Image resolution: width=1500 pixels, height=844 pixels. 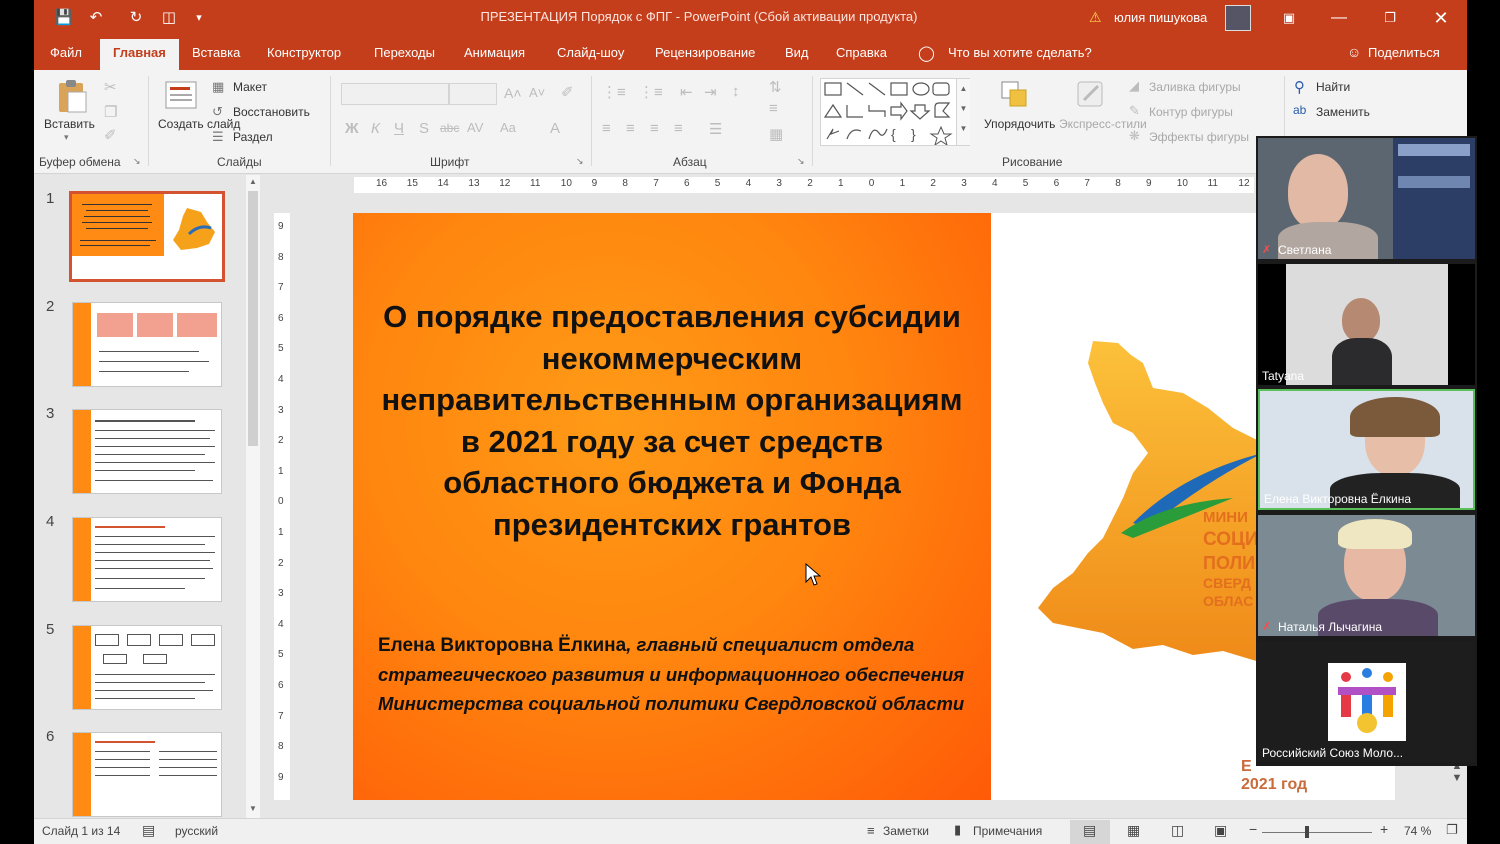 What do you see at coordinates (148, 830) in the screenshot?
I see `spellcheck-icon: ▤` at bounding box center [148, 830].